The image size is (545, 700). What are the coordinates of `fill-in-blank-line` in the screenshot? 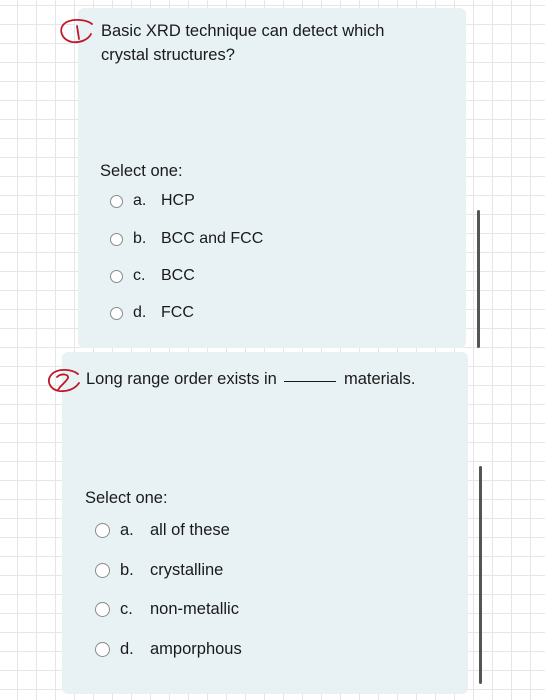 It's located at (310, 381).